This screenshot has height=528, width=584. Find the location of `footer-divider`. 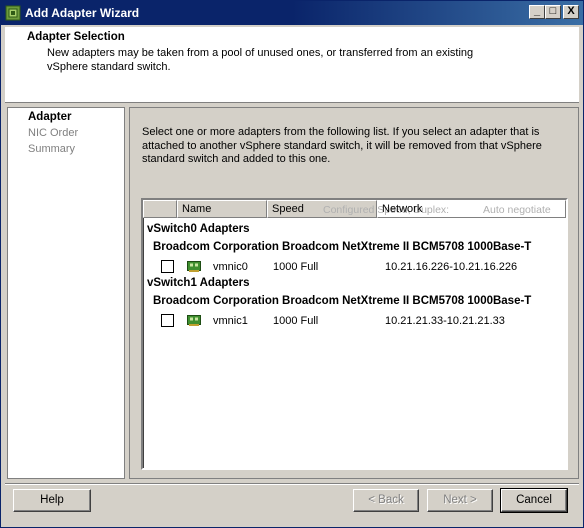

footer-divider is located at coordinates (292, 484).